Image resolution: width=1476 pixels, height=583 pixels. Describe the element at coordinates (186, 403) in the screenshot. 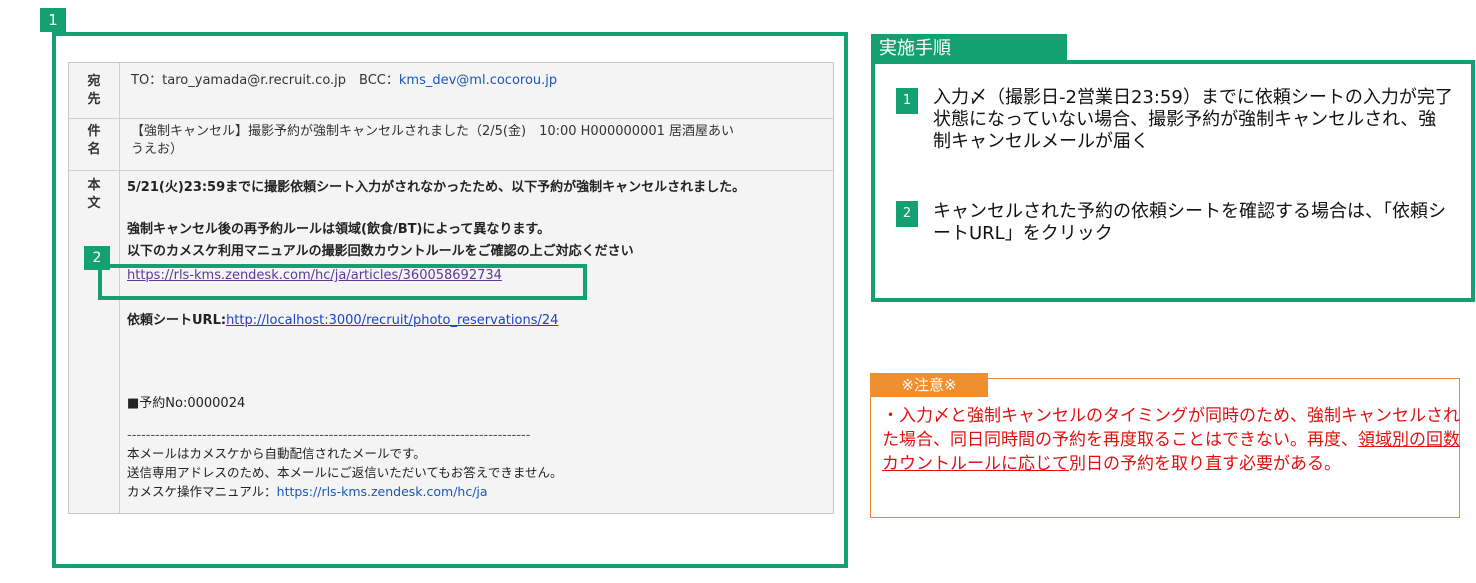

I see `reservation-number: ■予約No:0000024` at that location.